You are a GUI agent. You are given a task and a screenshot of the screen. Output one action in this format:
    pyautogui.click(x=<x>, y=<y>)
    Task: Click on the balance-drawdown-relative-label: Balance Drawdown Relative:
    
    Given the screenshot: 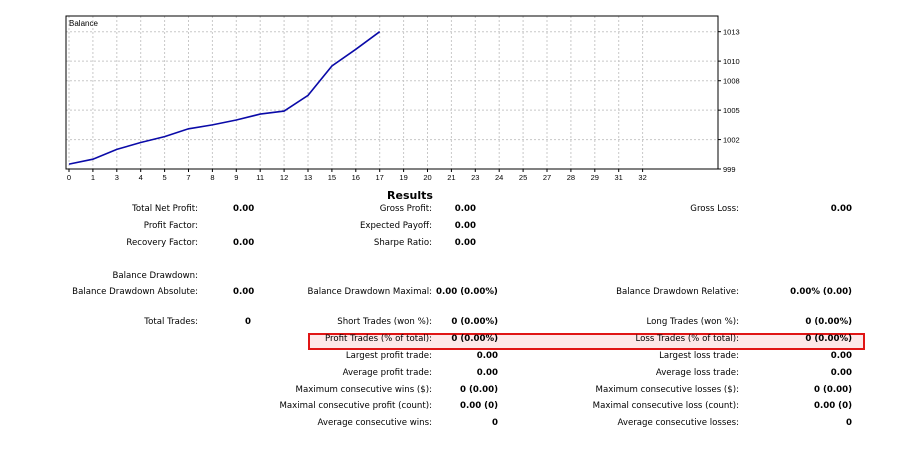 What is the action you would take?
    pyautogui.click(x=677, y=292)
    